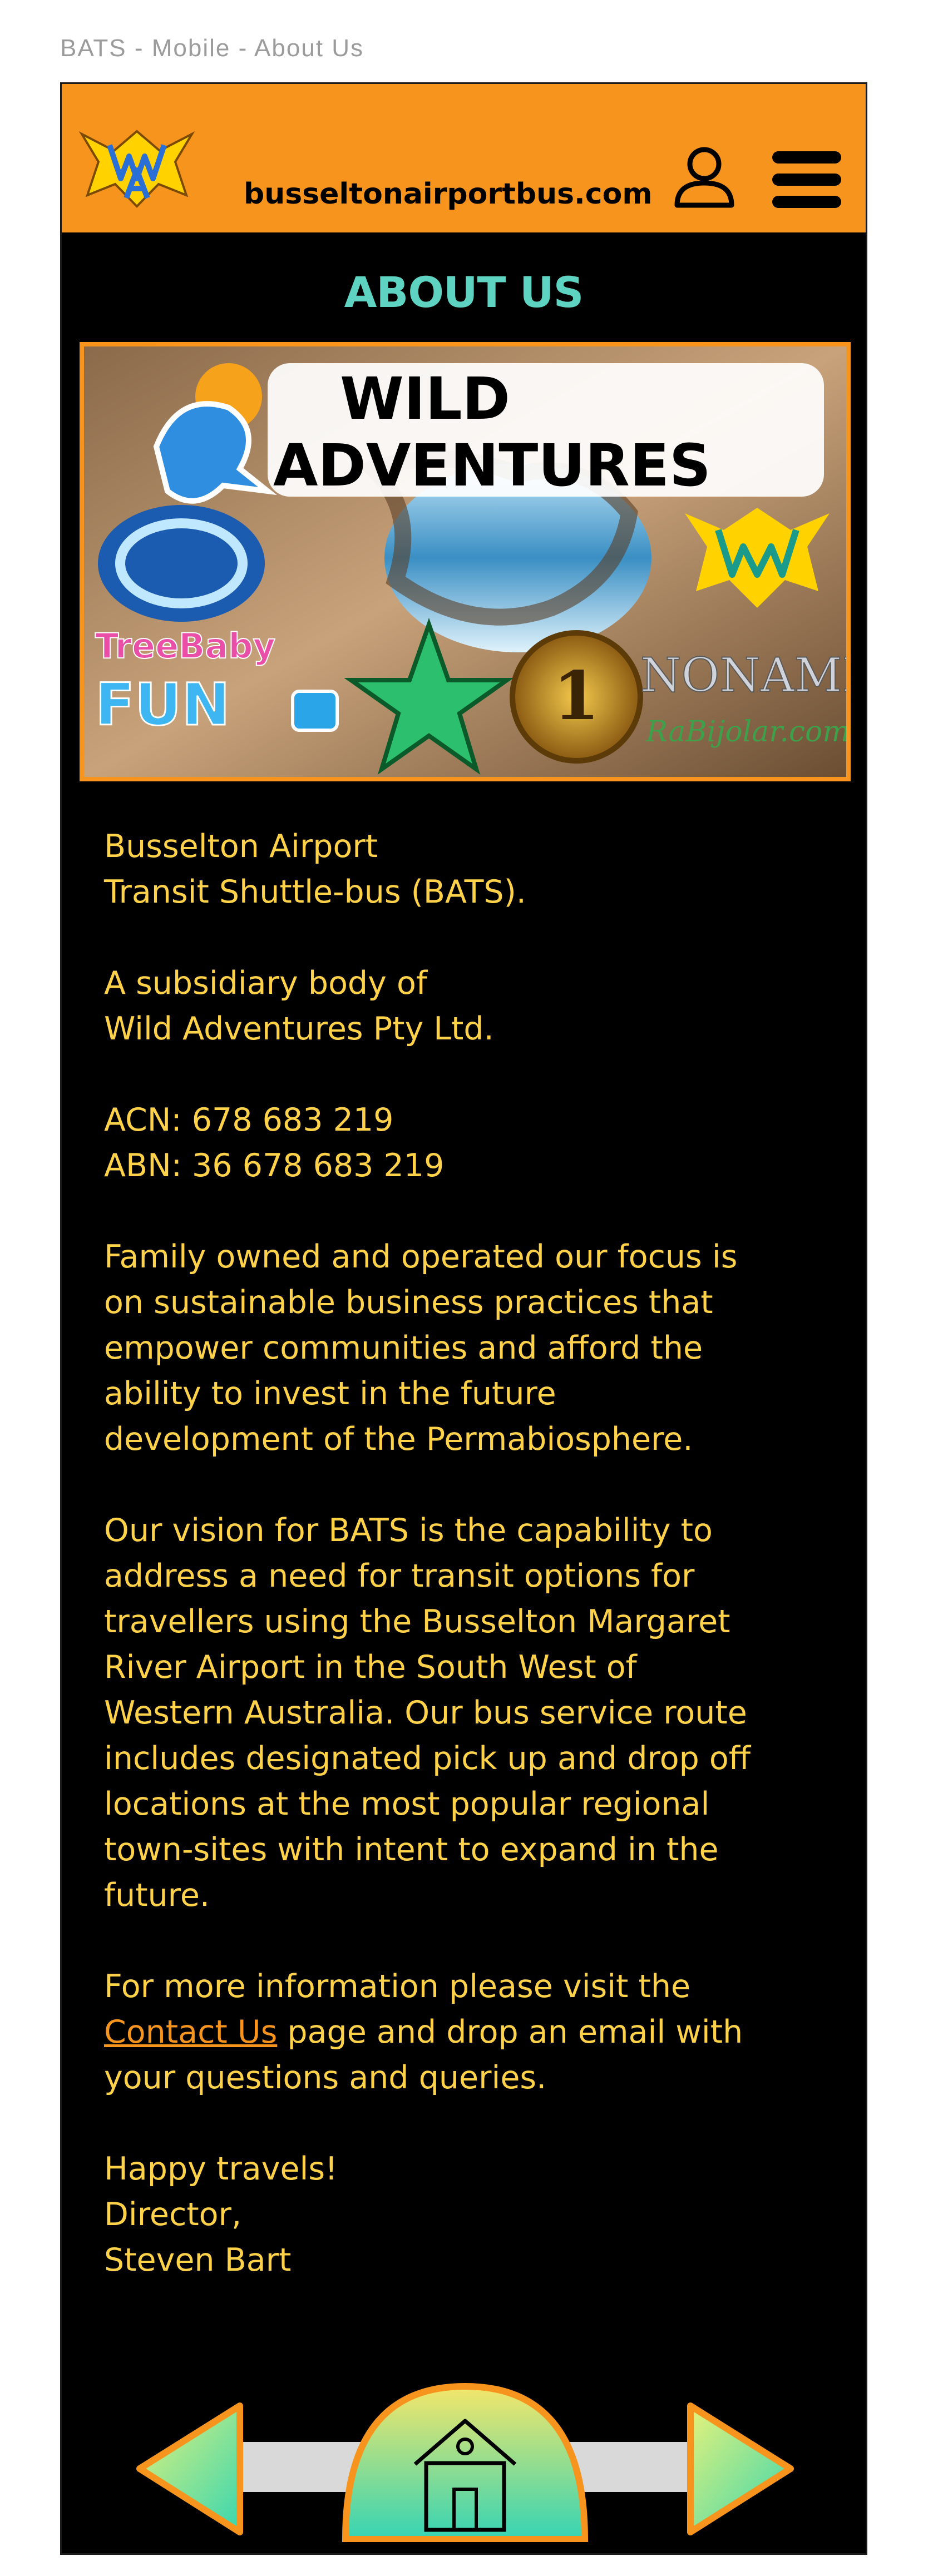 The image size is (938, 2576). I want to click on text-line: Busselton Airport, so click(241, 846).